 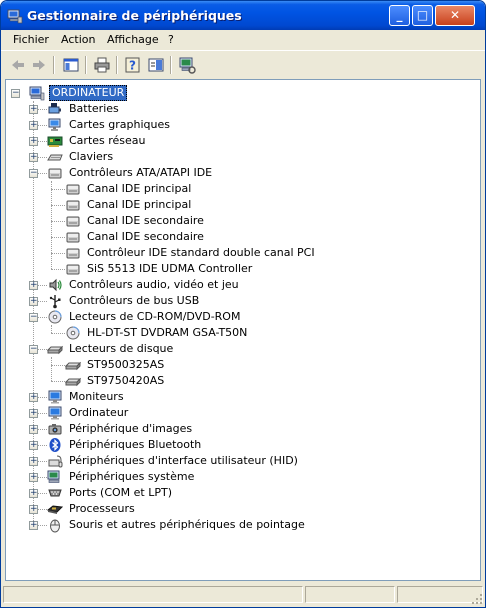 What do you see at coordinates (55, 493) in the screenshot?
I see `port-icon` at bounding box center [55, 493].